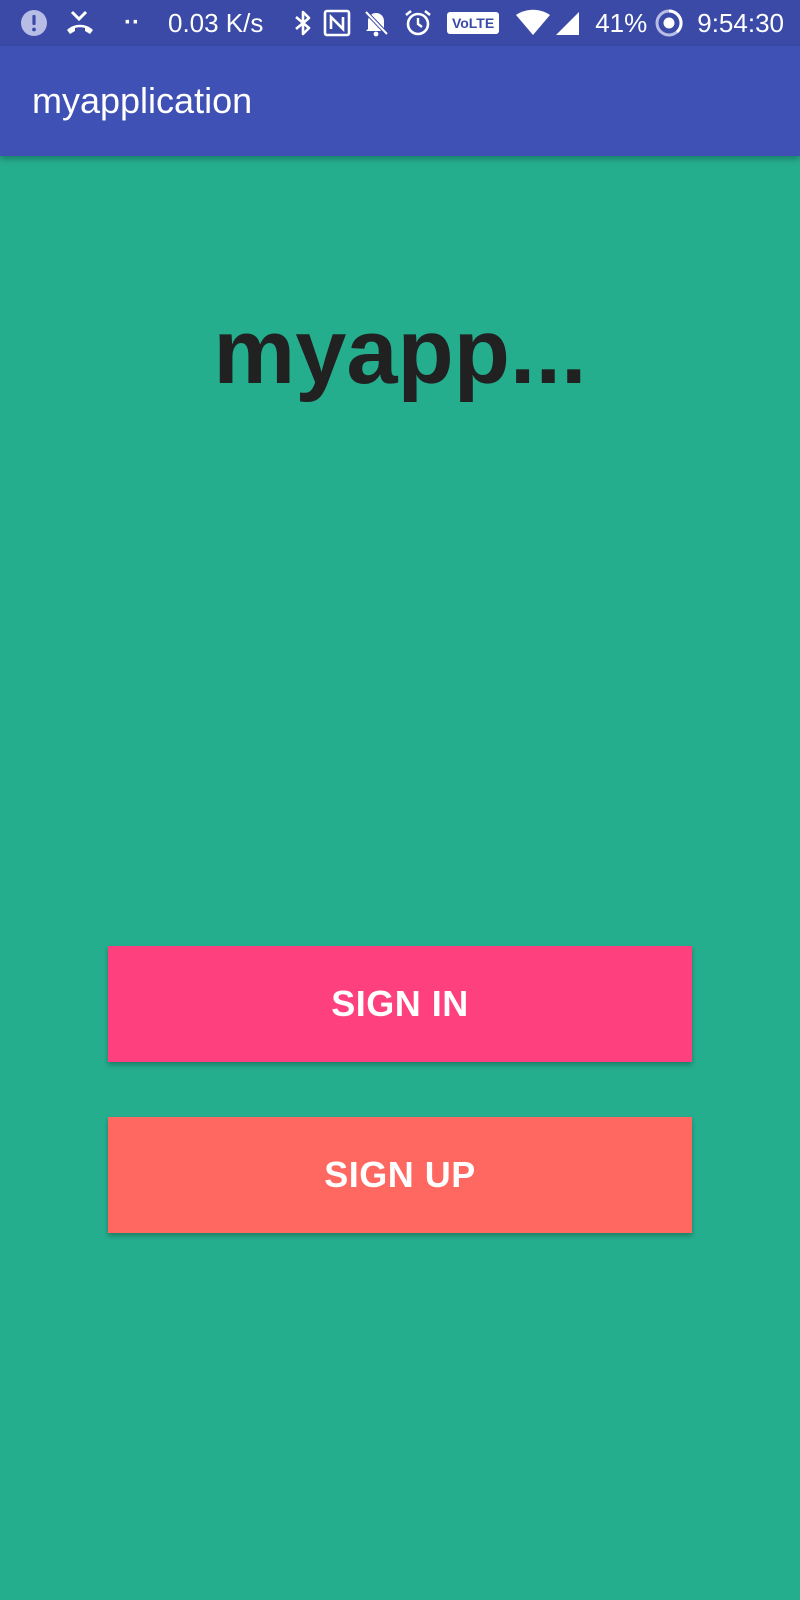  What do you see at coordinates (621, 23) in the screenshot?
I see `battery-percent: 41%` at bounding box center [621, 23].